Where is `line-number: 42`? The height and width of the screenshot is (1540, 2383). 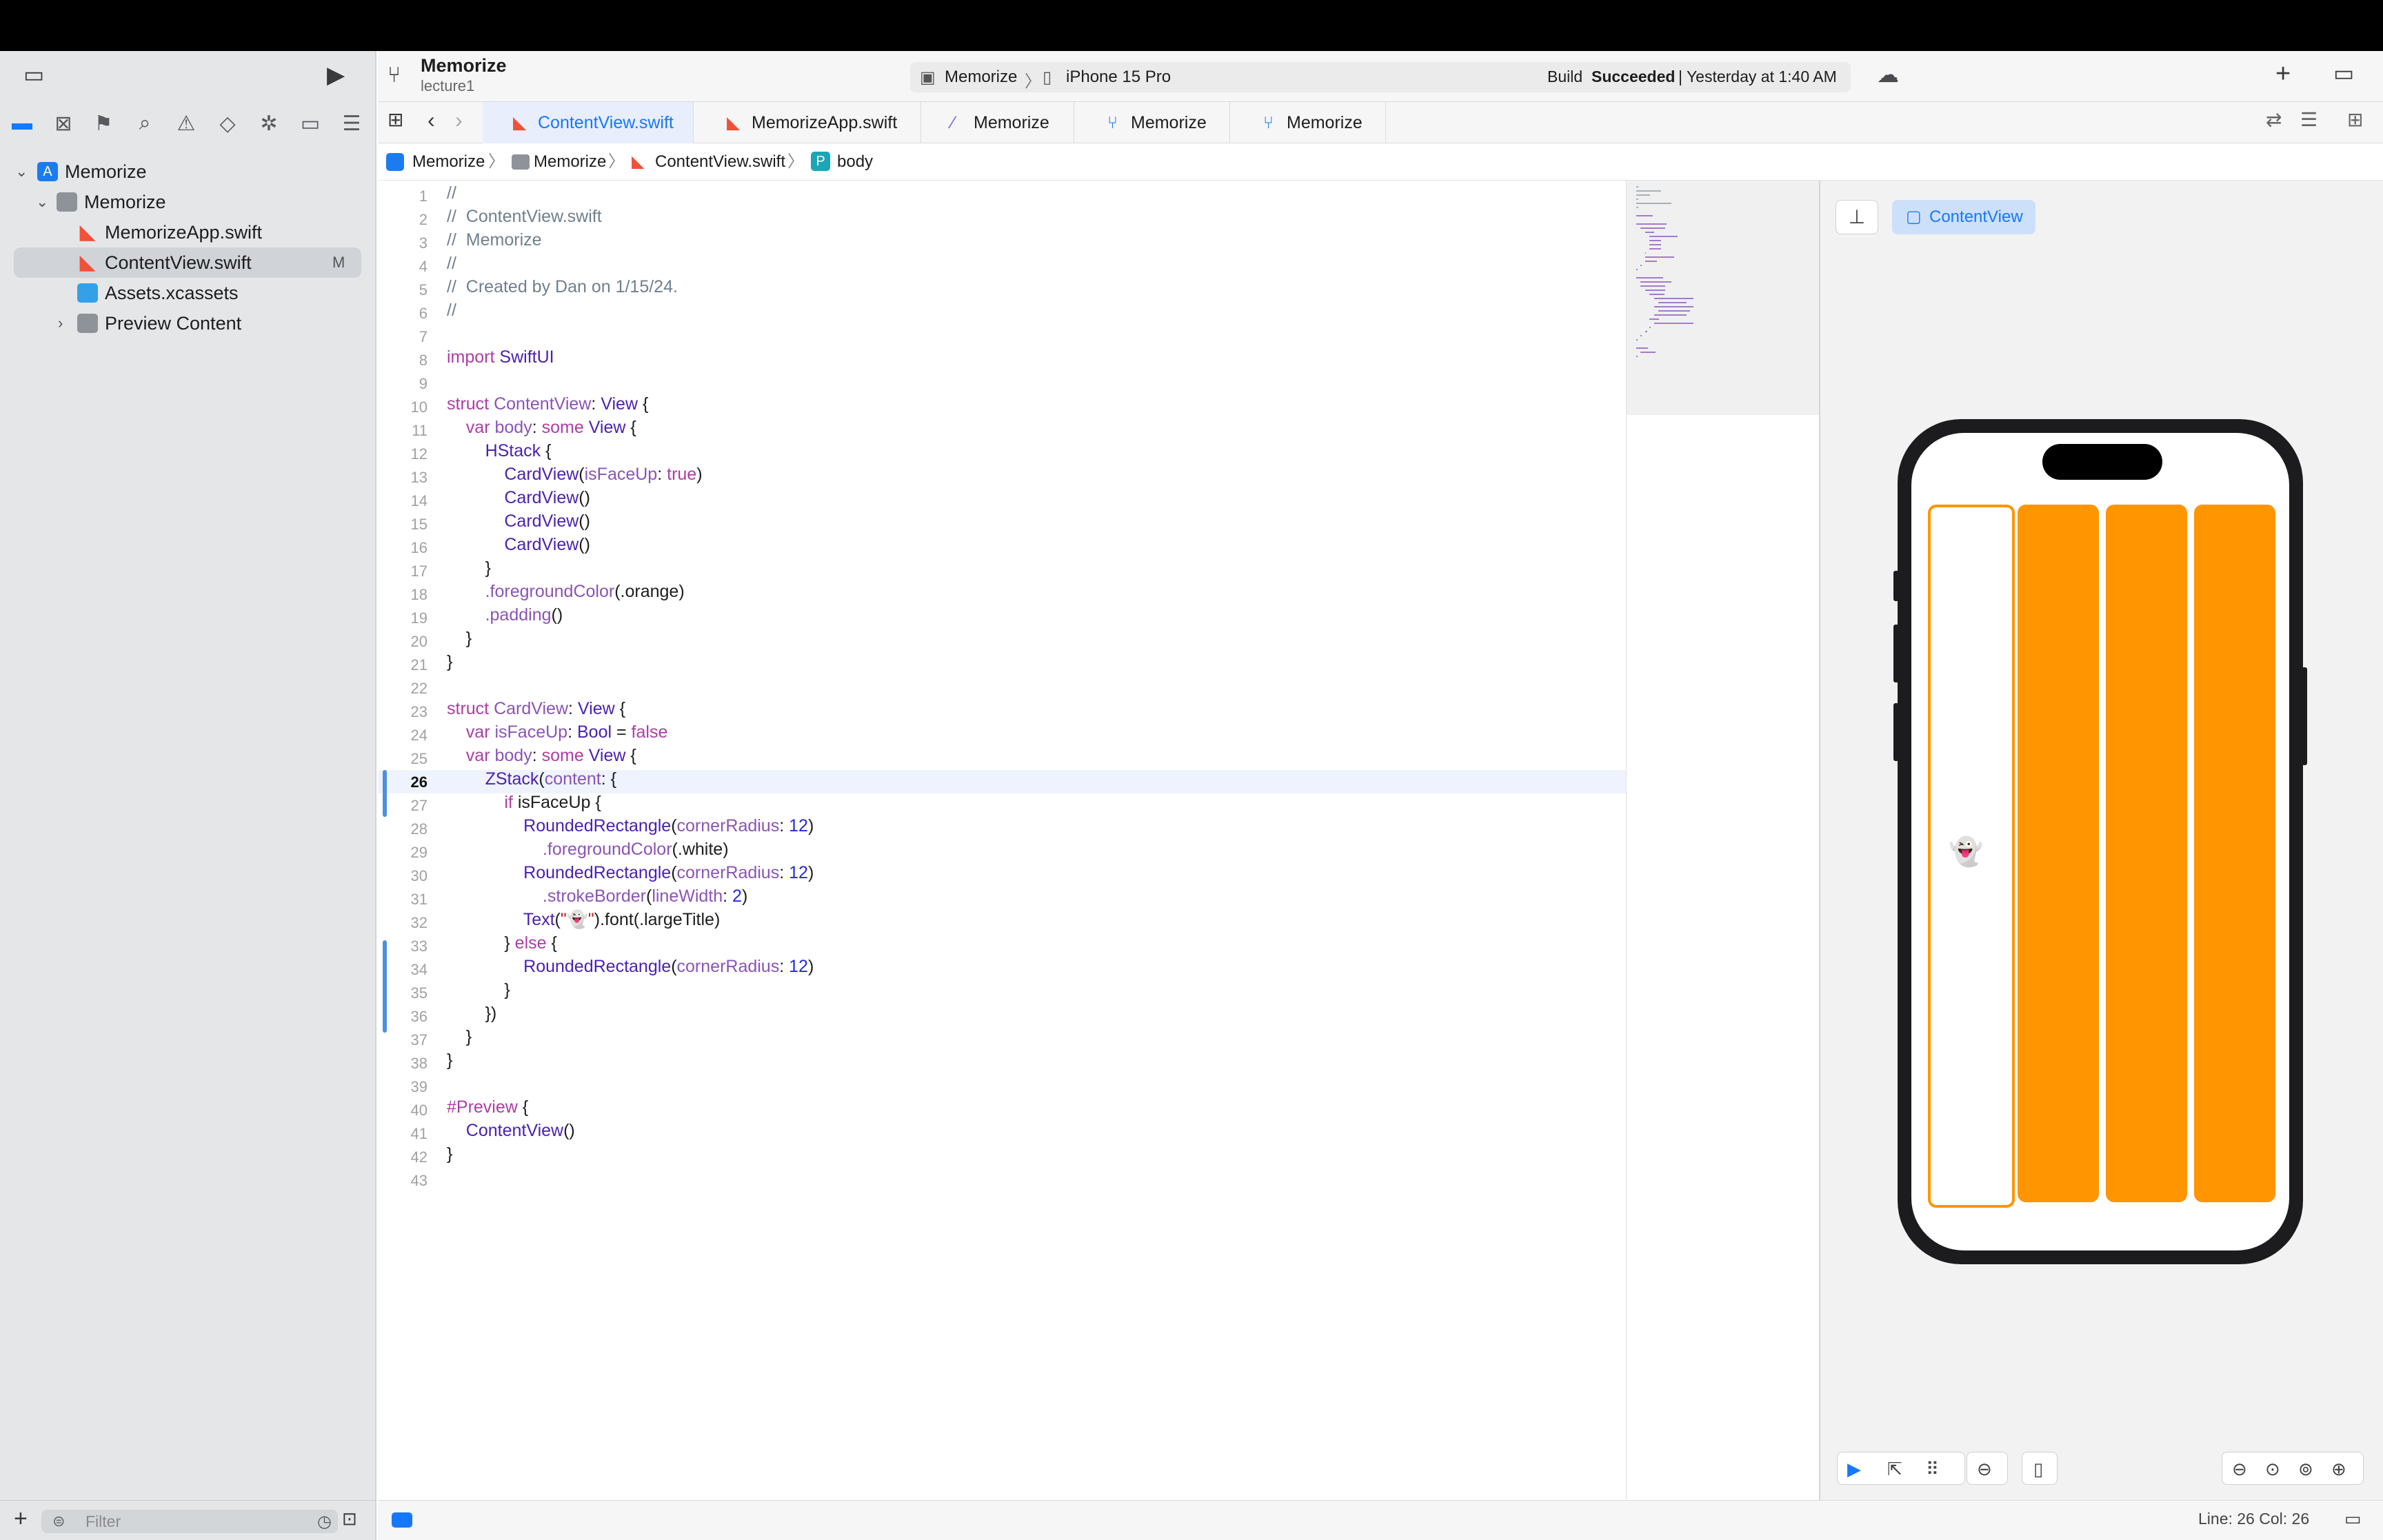
line-number: 42 is located at coordinates (403, 1157).